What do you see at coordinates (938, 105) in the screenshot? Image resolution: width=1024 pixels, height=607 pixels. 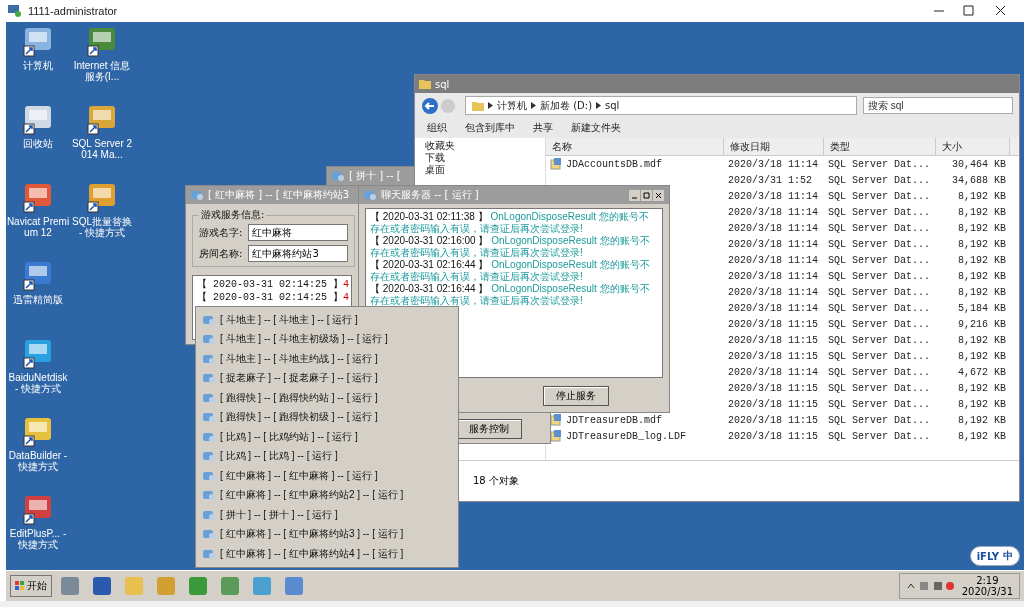 I see `search-field: 搜索 sql` at bounding box center [938, 105].